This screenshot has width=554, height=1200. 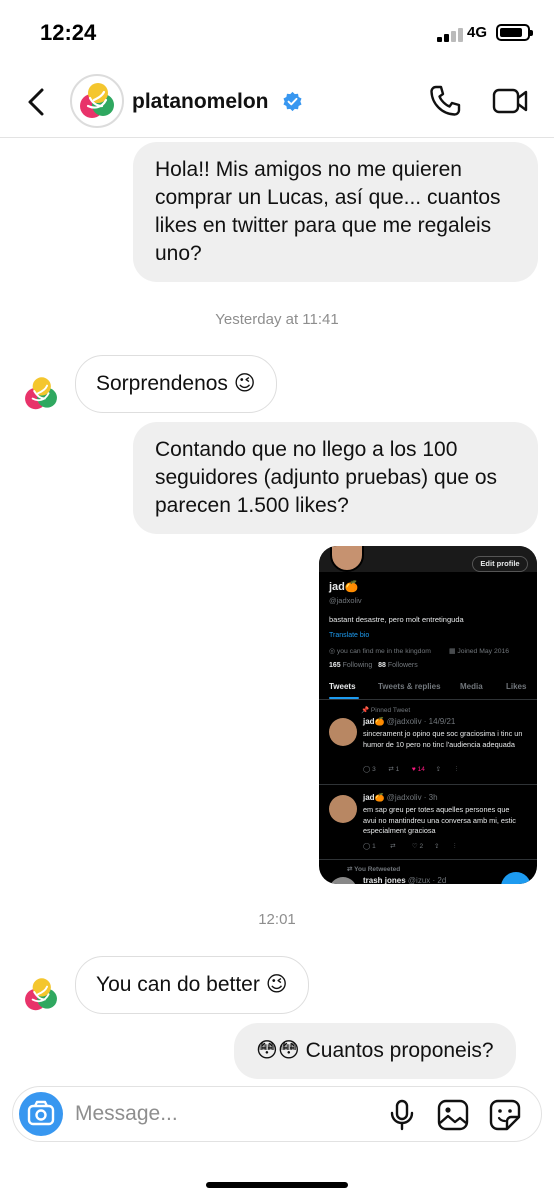 What do you see at coordinates (373, 665) in the screenshot?
I see `twitter-follow-counts: 165 Following 88 Followers` at bounding box center [373, 665].